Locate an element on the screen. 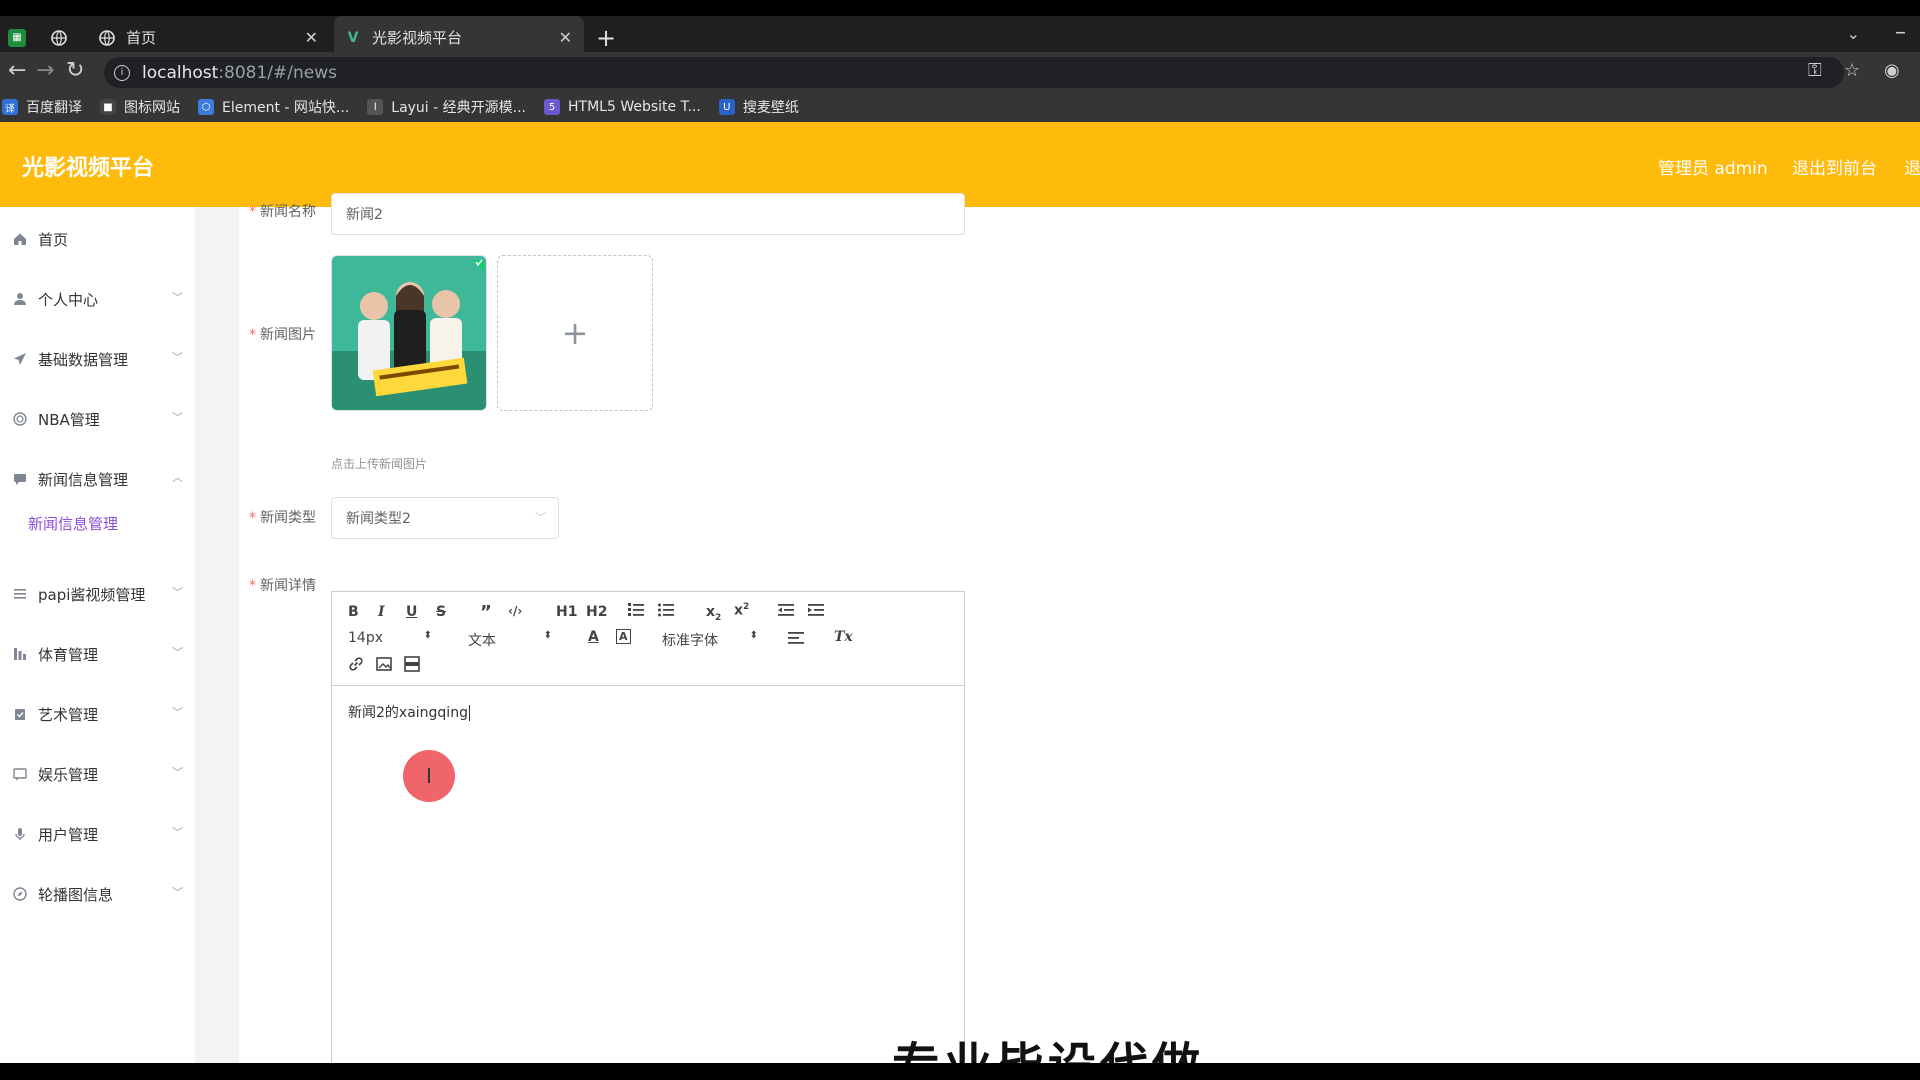  sidebar-item-users: 用户管理 ﹀ is located at coordinates (97, 834).